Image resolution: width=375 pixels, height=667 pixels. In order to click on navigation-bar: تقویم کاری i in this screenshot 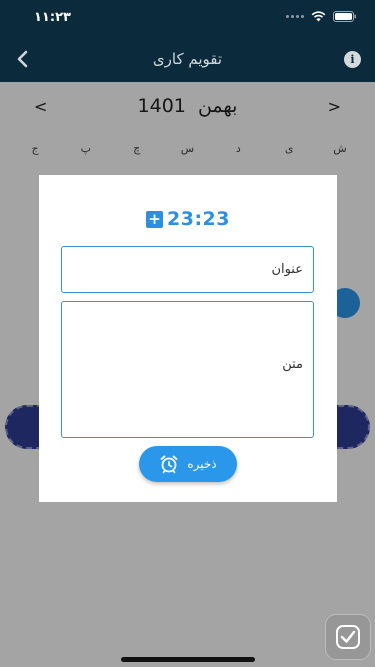, I will do `click(187, 59)`.